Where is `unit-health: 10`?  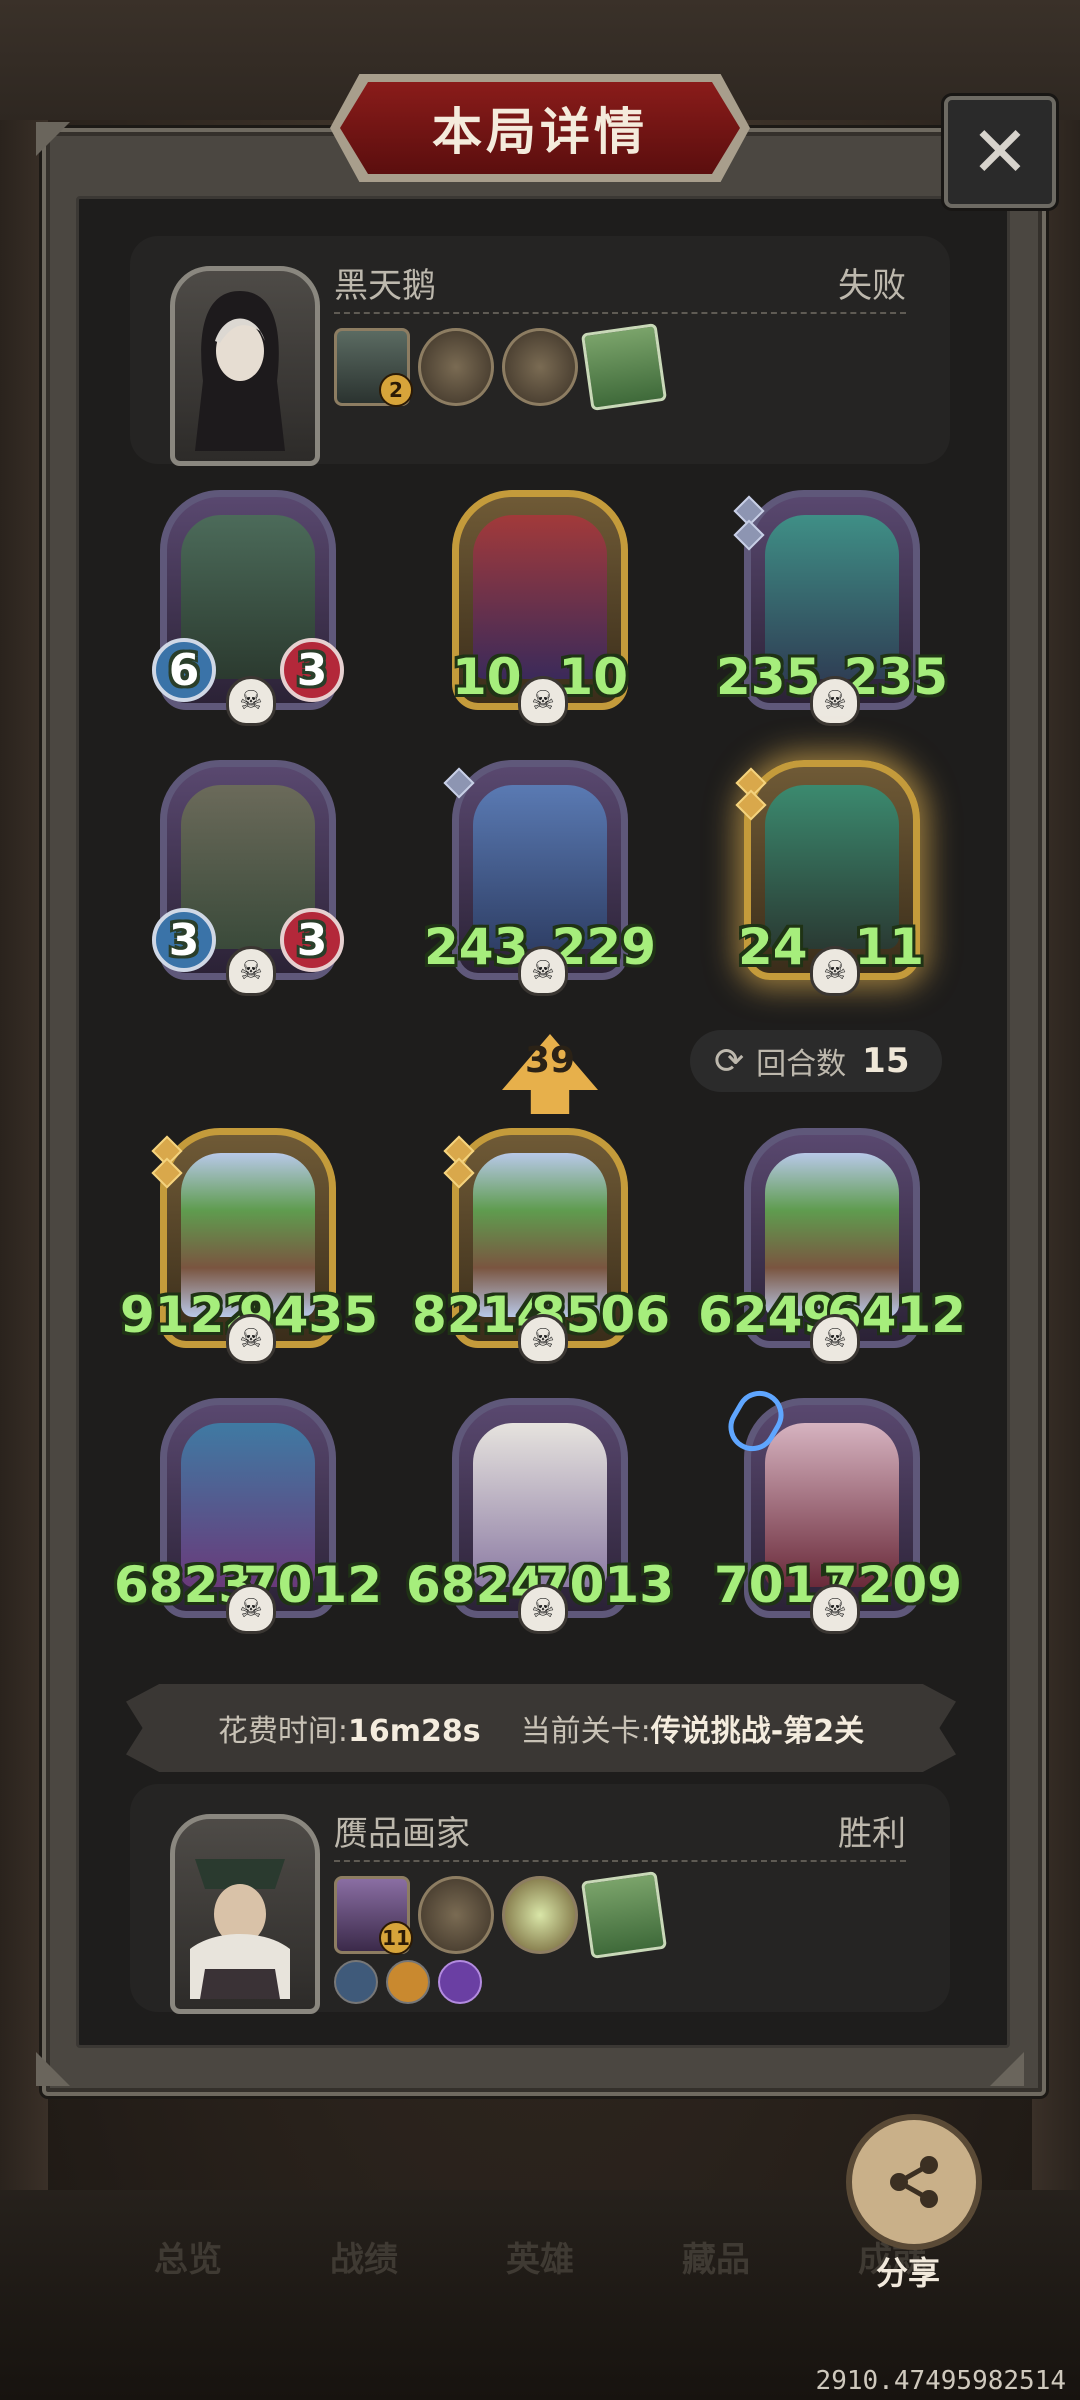 unit-health: 10 is located at coordinates (593, 677).